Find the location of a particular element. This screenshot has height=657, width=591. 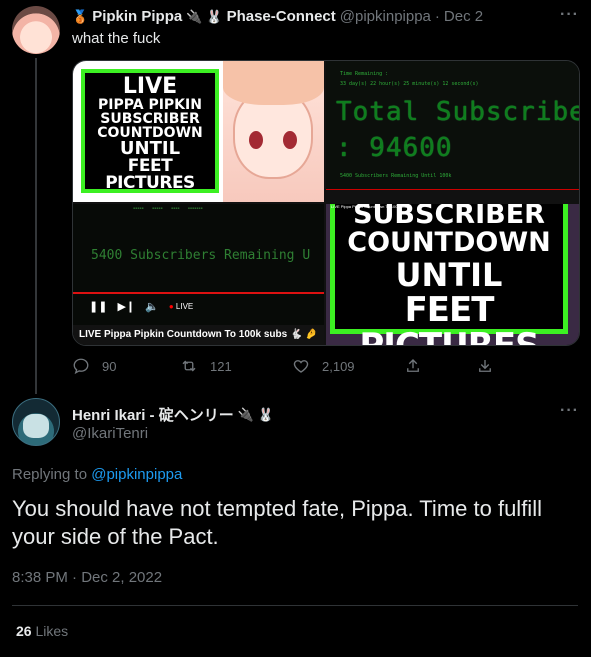

main-display-name: Henri Ikari - 碇ヘンリー is located at coordinates (153, 414).